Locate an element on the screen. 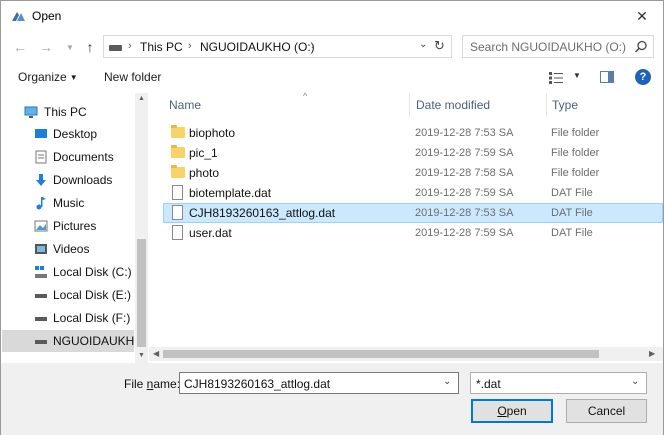 Image resolution: width=664 pixels, height=435 pixels. column-header-name: ^ Name is located at coordinates (289, 104).